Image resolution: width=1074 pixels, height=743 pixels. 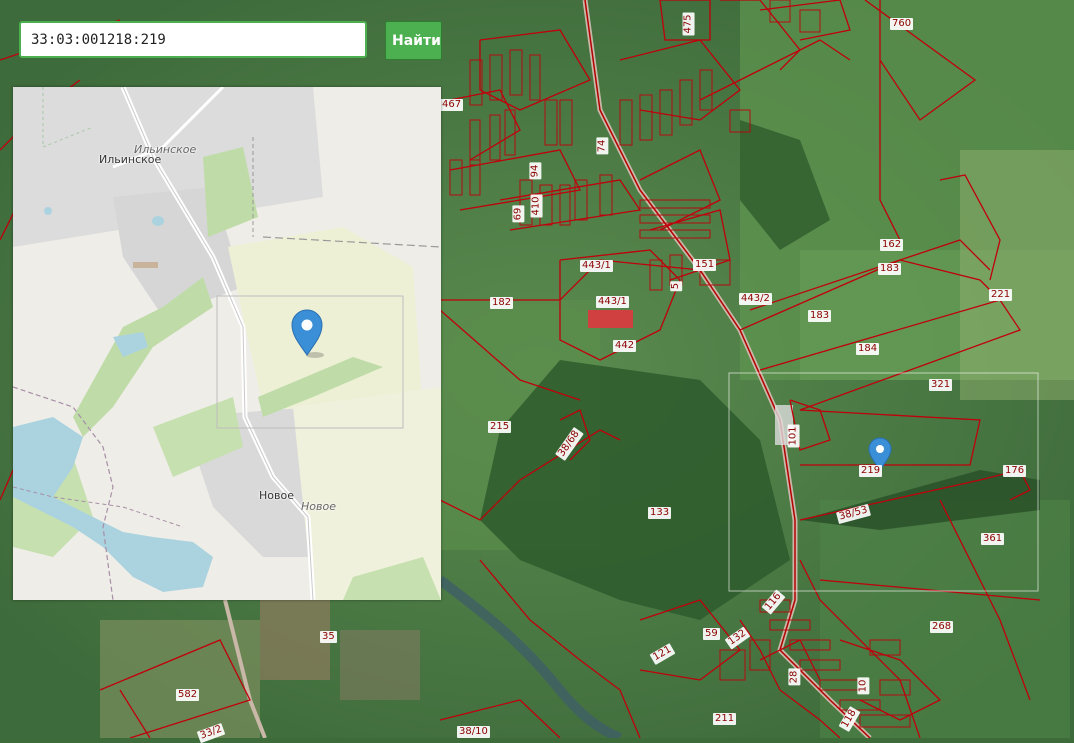 What do you see at coordinates (1001, 295) in the screenshot?
I see `parcel-label: 221` at bounding box center [1001, 295].